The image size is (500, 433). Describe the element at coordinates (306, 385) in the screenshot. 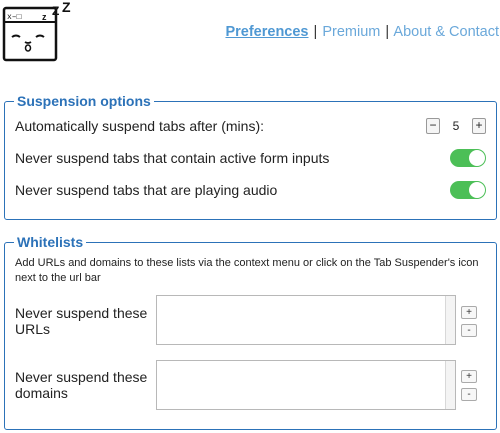

I see `domain-whitelist-textarea` at that location.